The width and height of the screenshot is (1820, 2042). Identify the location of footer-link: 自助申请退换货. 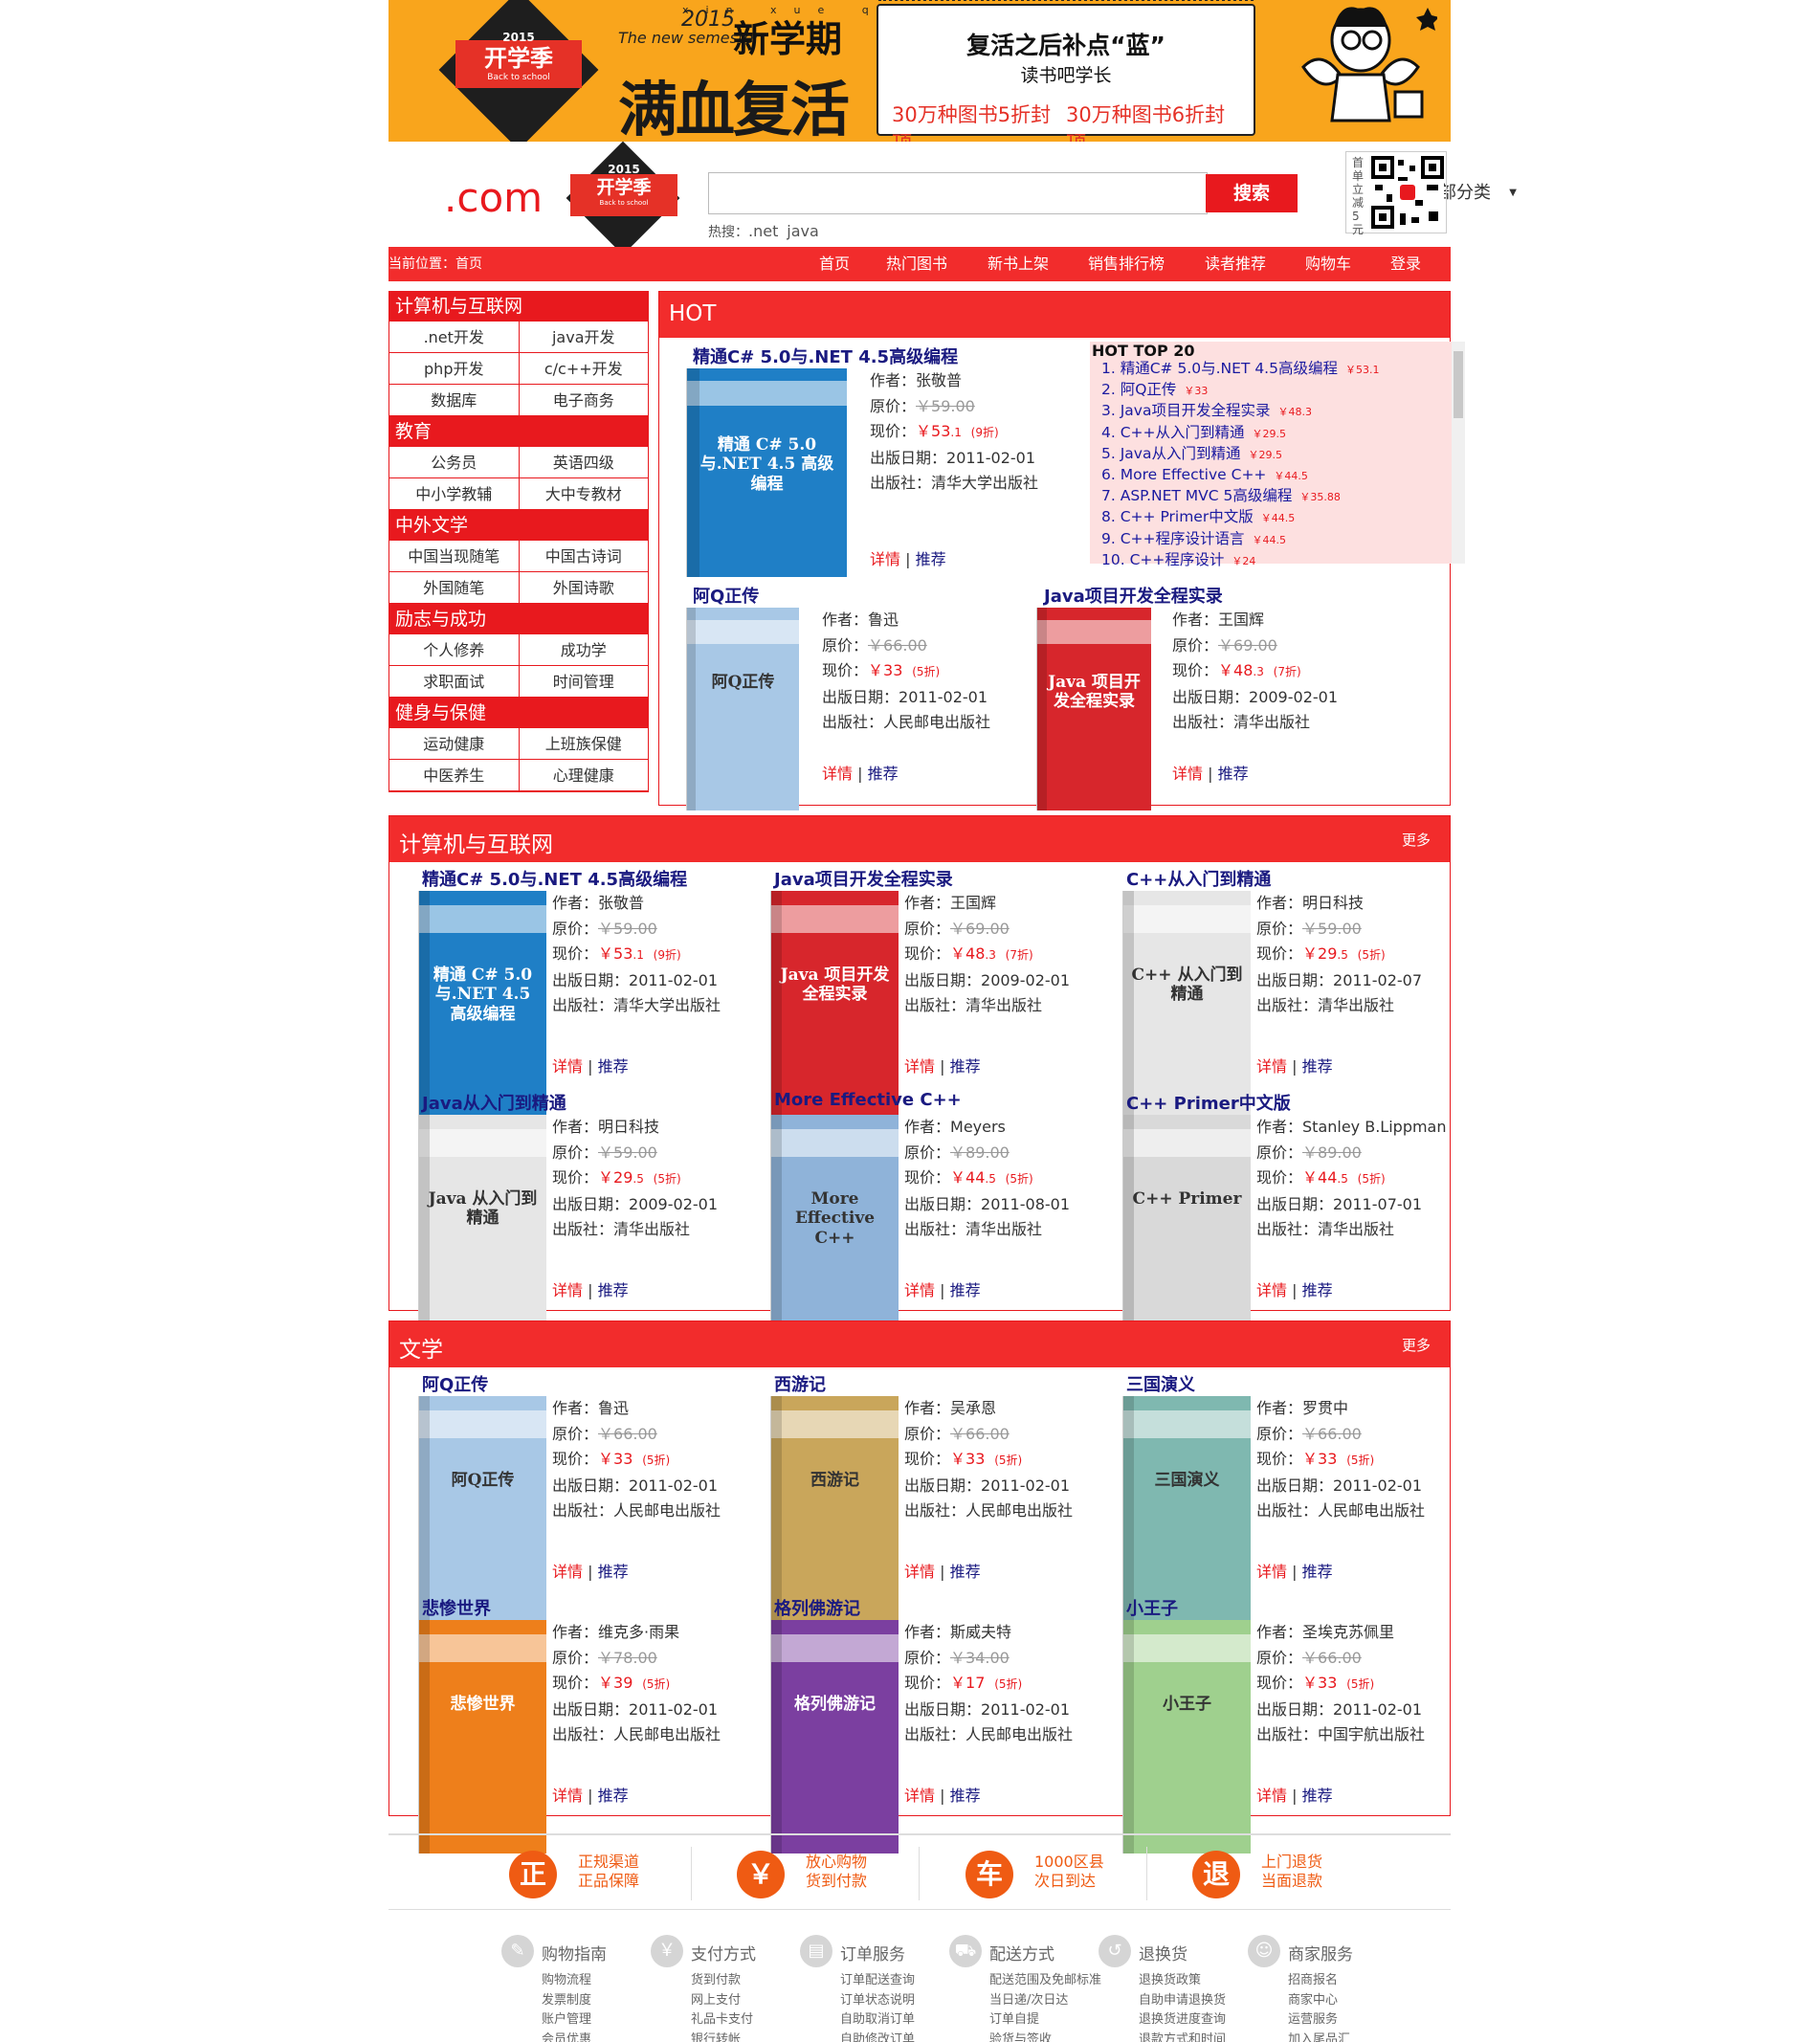
(1182, 2001).